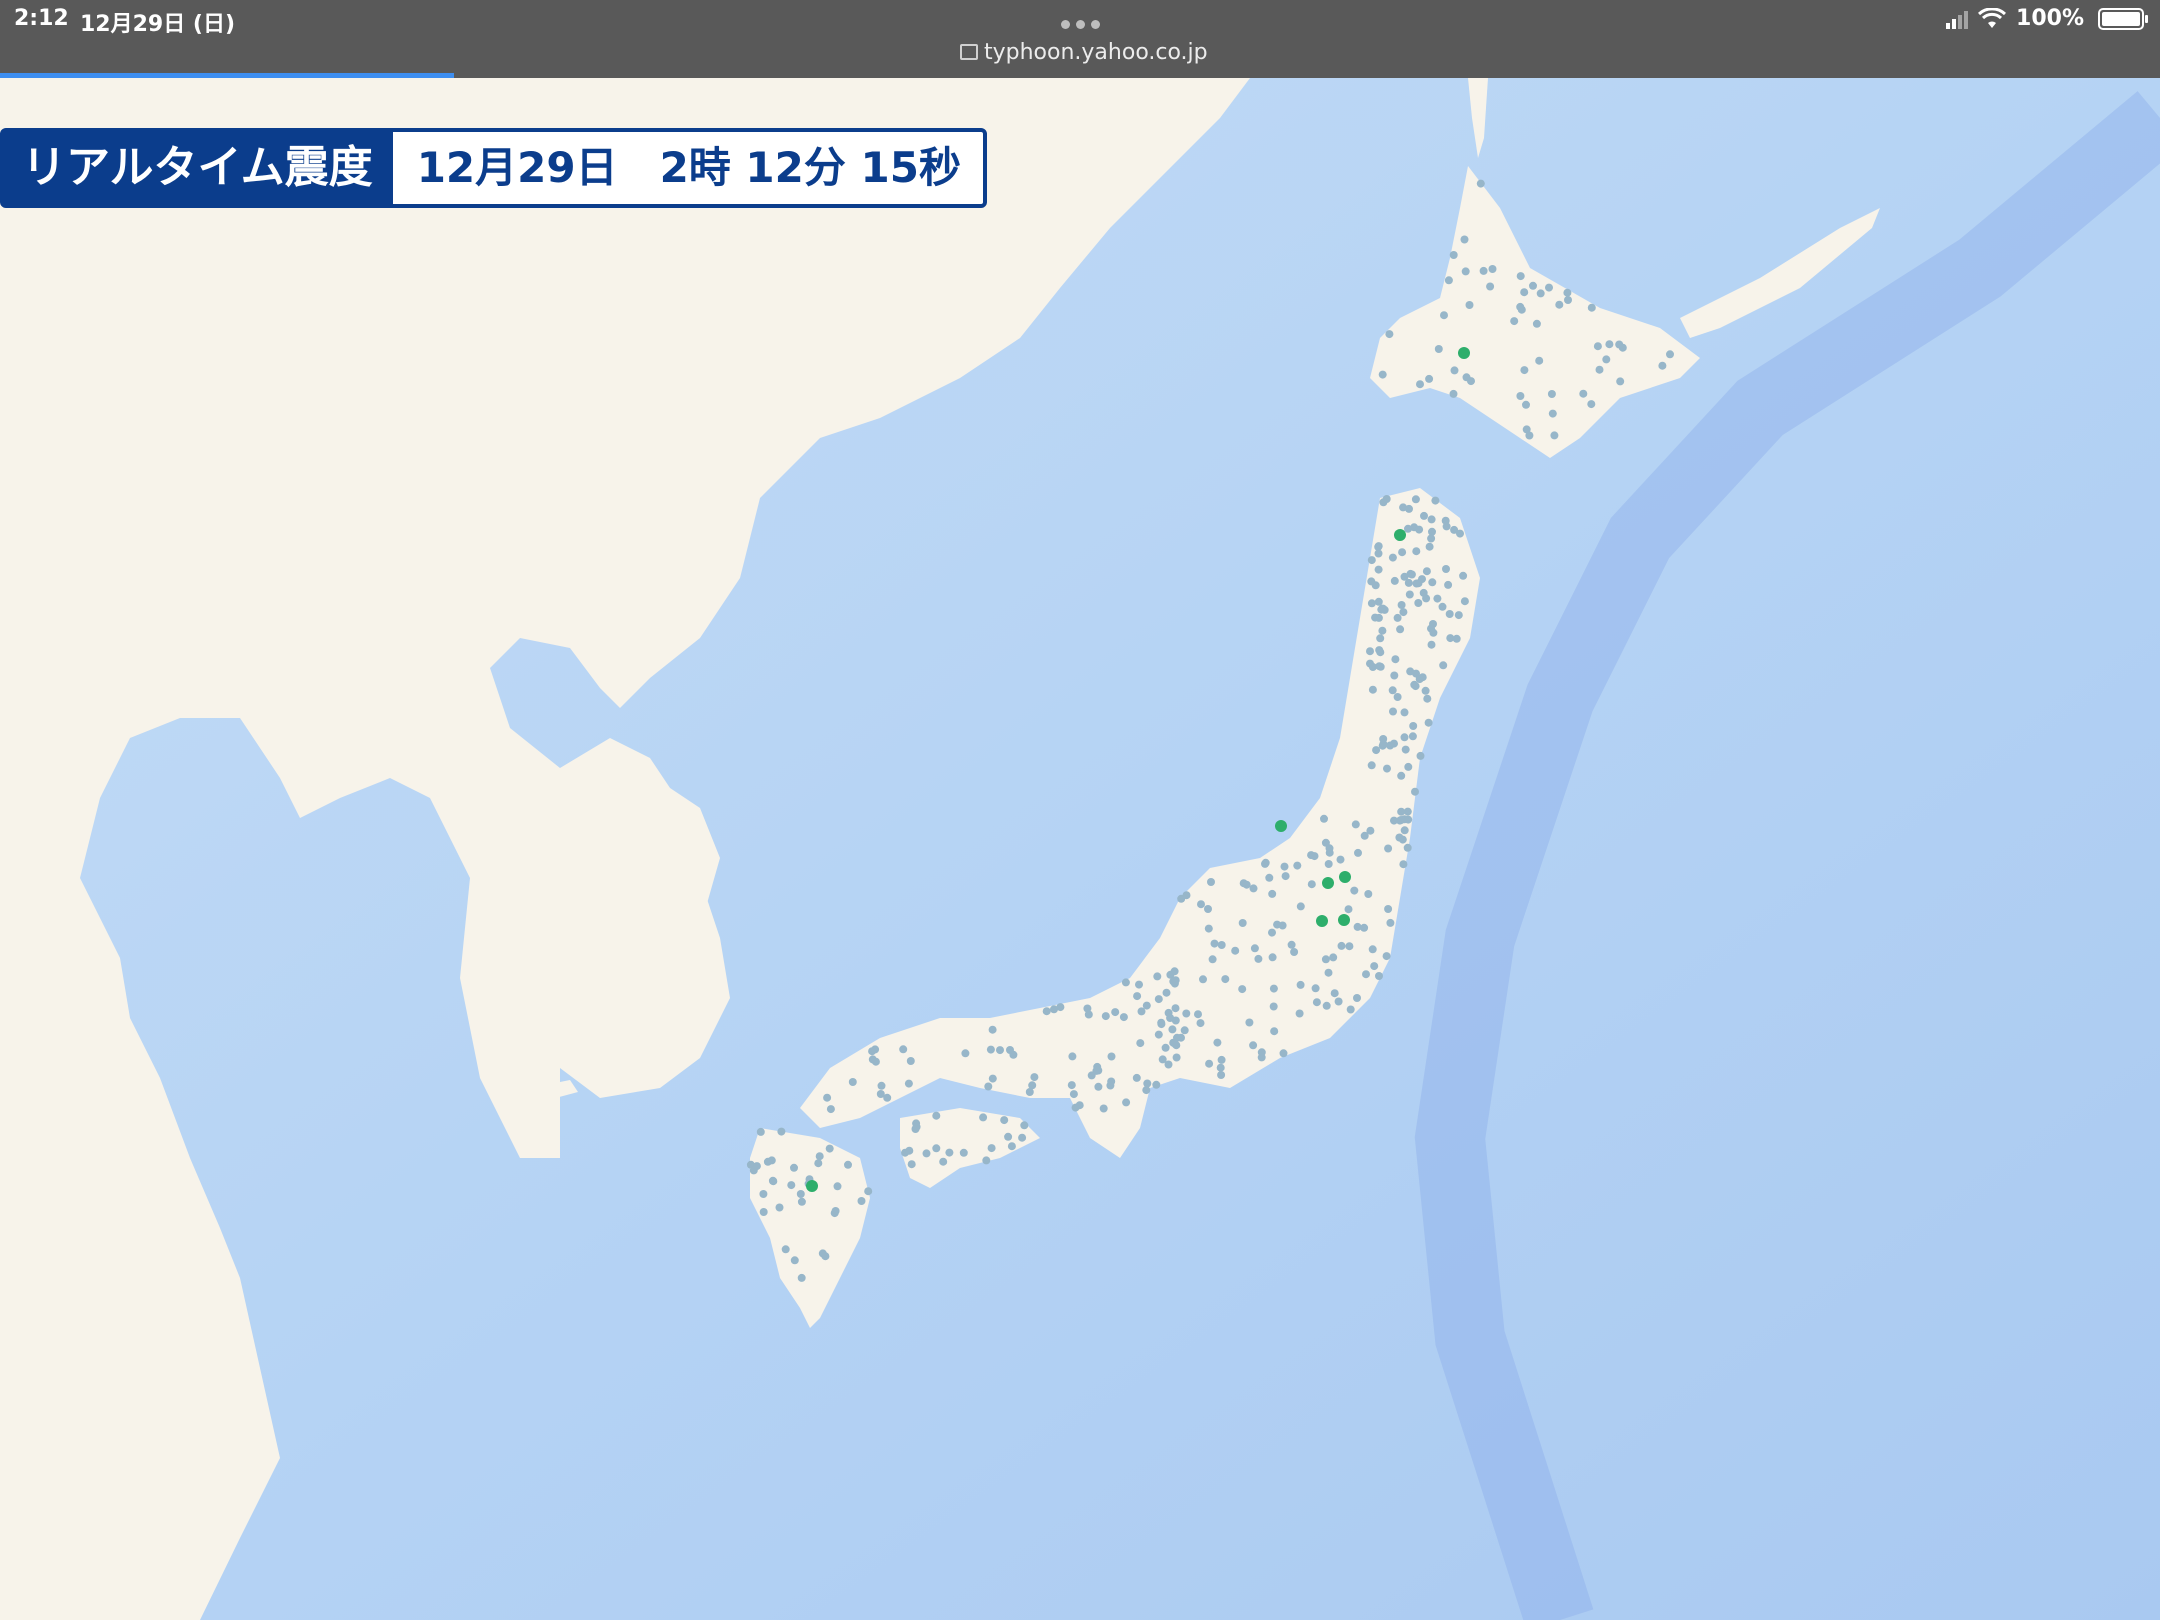 This screenshot has width=2160, height=1620. I want to click on address-bar: typhoon.yahoo.co.jp, so click(1084, 52).